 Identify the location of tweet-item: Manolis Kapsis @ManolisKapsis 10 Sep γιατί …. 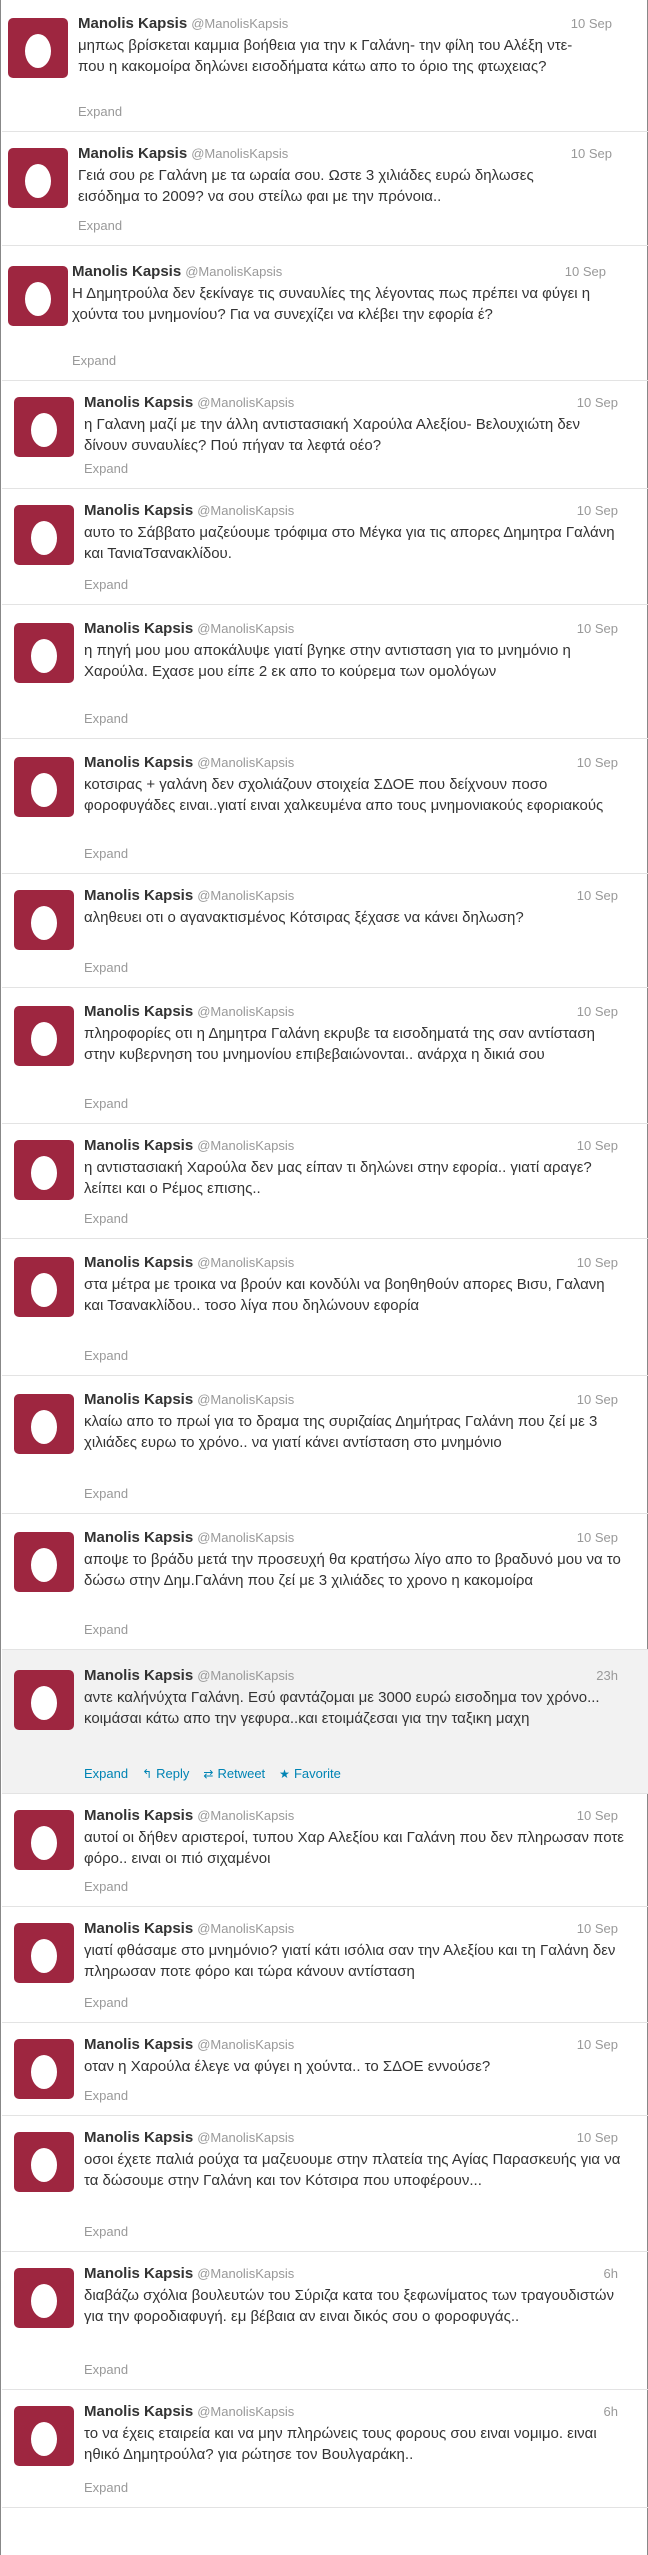
(325, 1965).